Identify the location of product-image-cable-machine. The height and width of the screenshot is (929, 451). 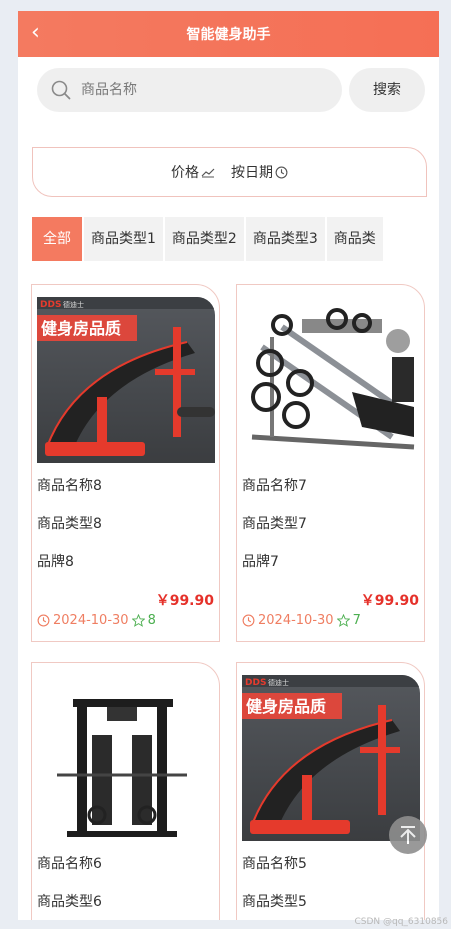
(126, 758).